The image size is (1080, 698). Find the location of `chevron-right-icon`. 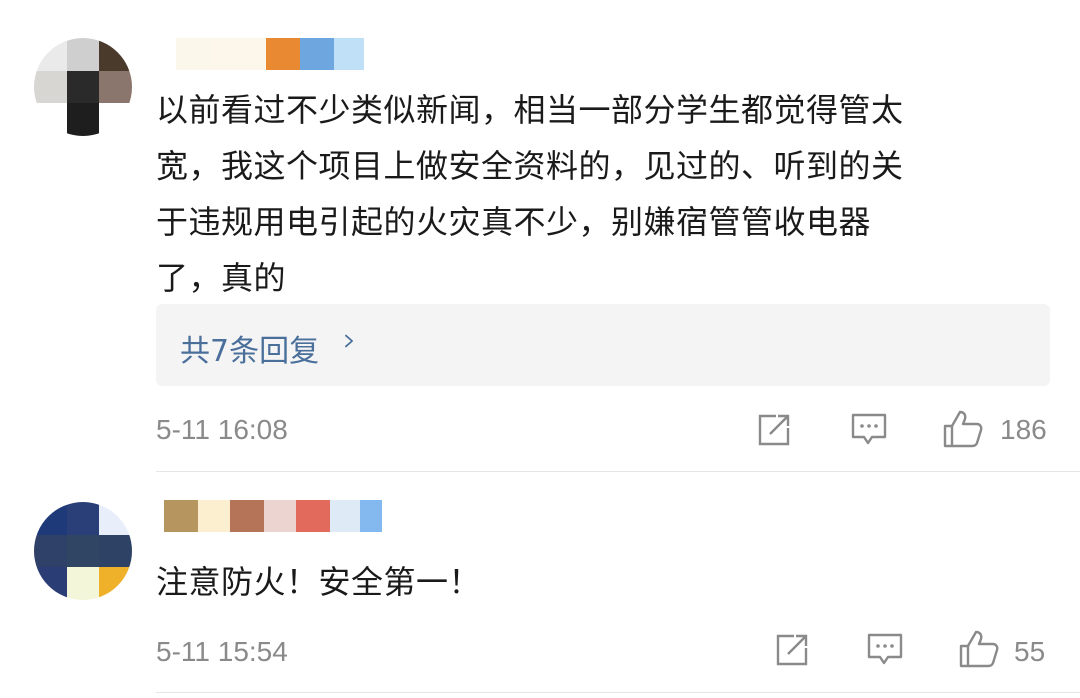

chevron-right-icon is located at coordinates (349, 341).